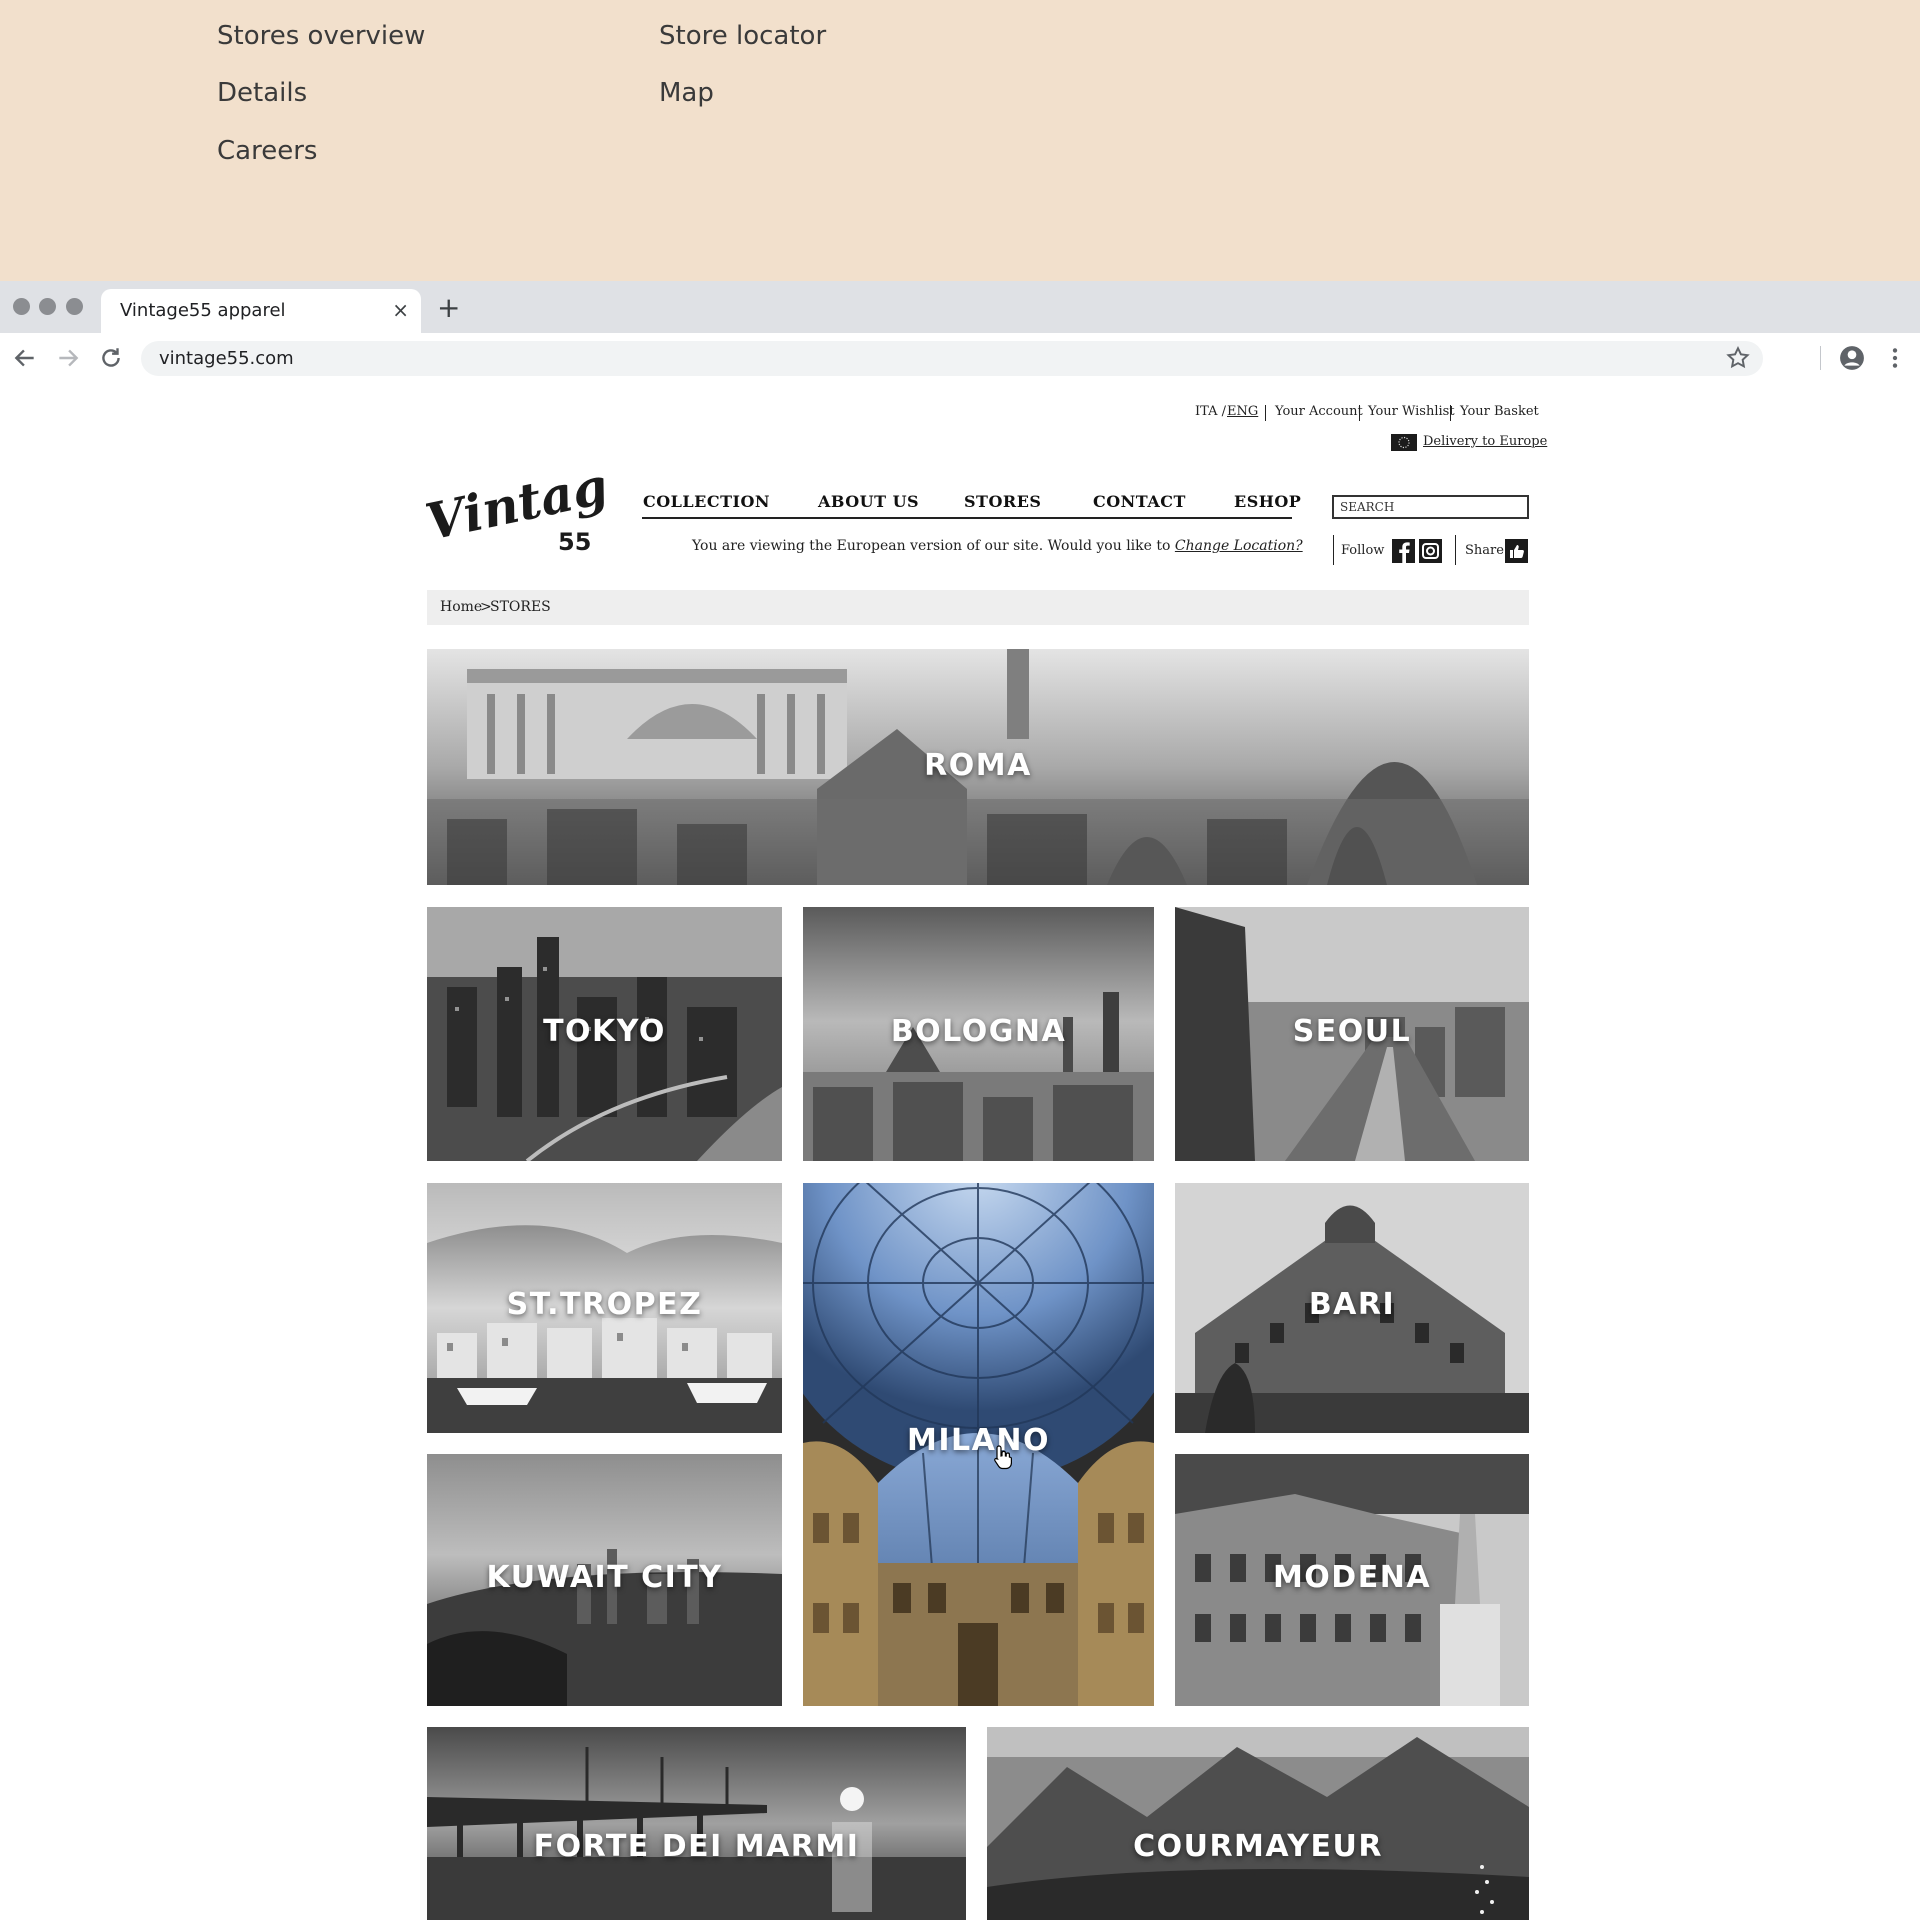  I want to click on hand-pointer-icon, so click(1003, 1457).